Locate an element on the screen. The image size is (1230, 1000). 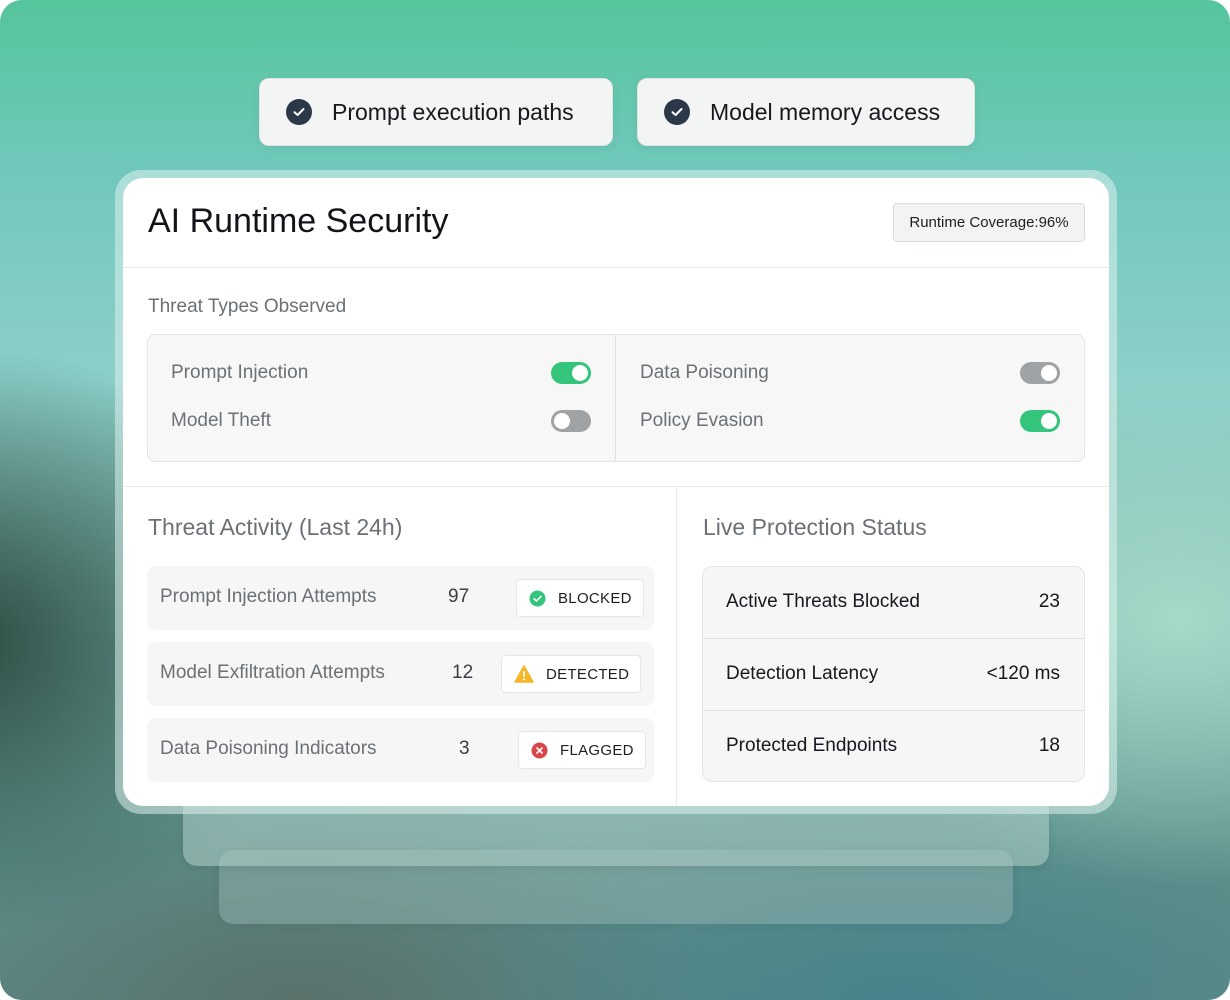
activity-count: 97 is located at coordinates (459, 596).